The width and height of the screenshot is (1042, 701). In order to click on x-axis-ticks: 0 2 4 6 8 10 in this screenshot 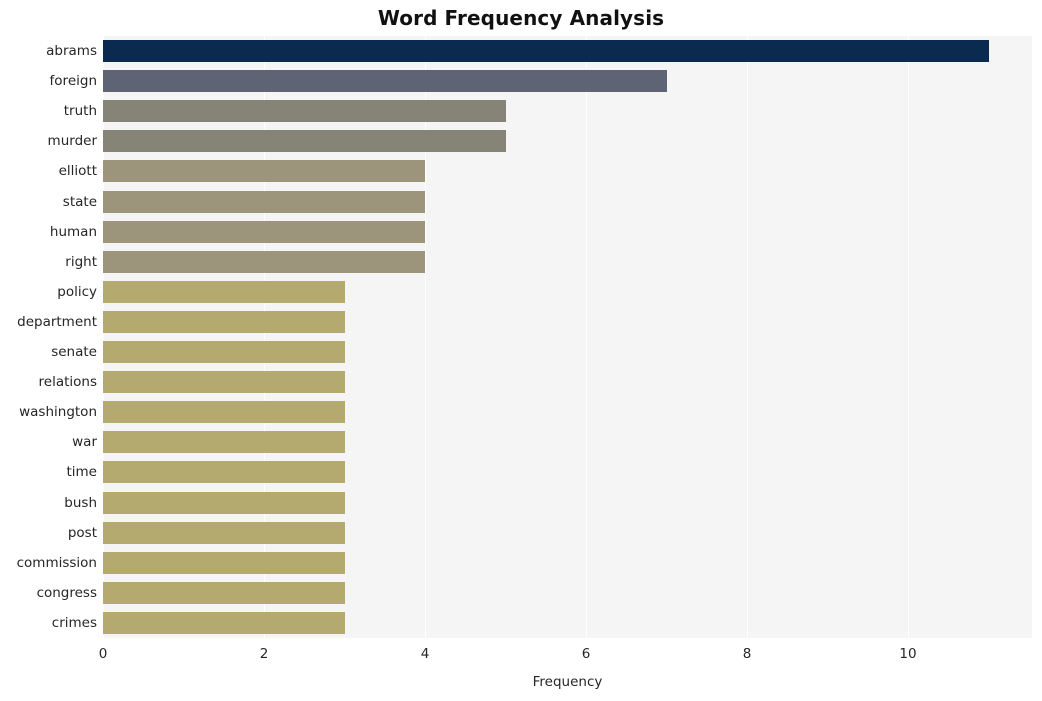, I will do `click(521, 653)`.